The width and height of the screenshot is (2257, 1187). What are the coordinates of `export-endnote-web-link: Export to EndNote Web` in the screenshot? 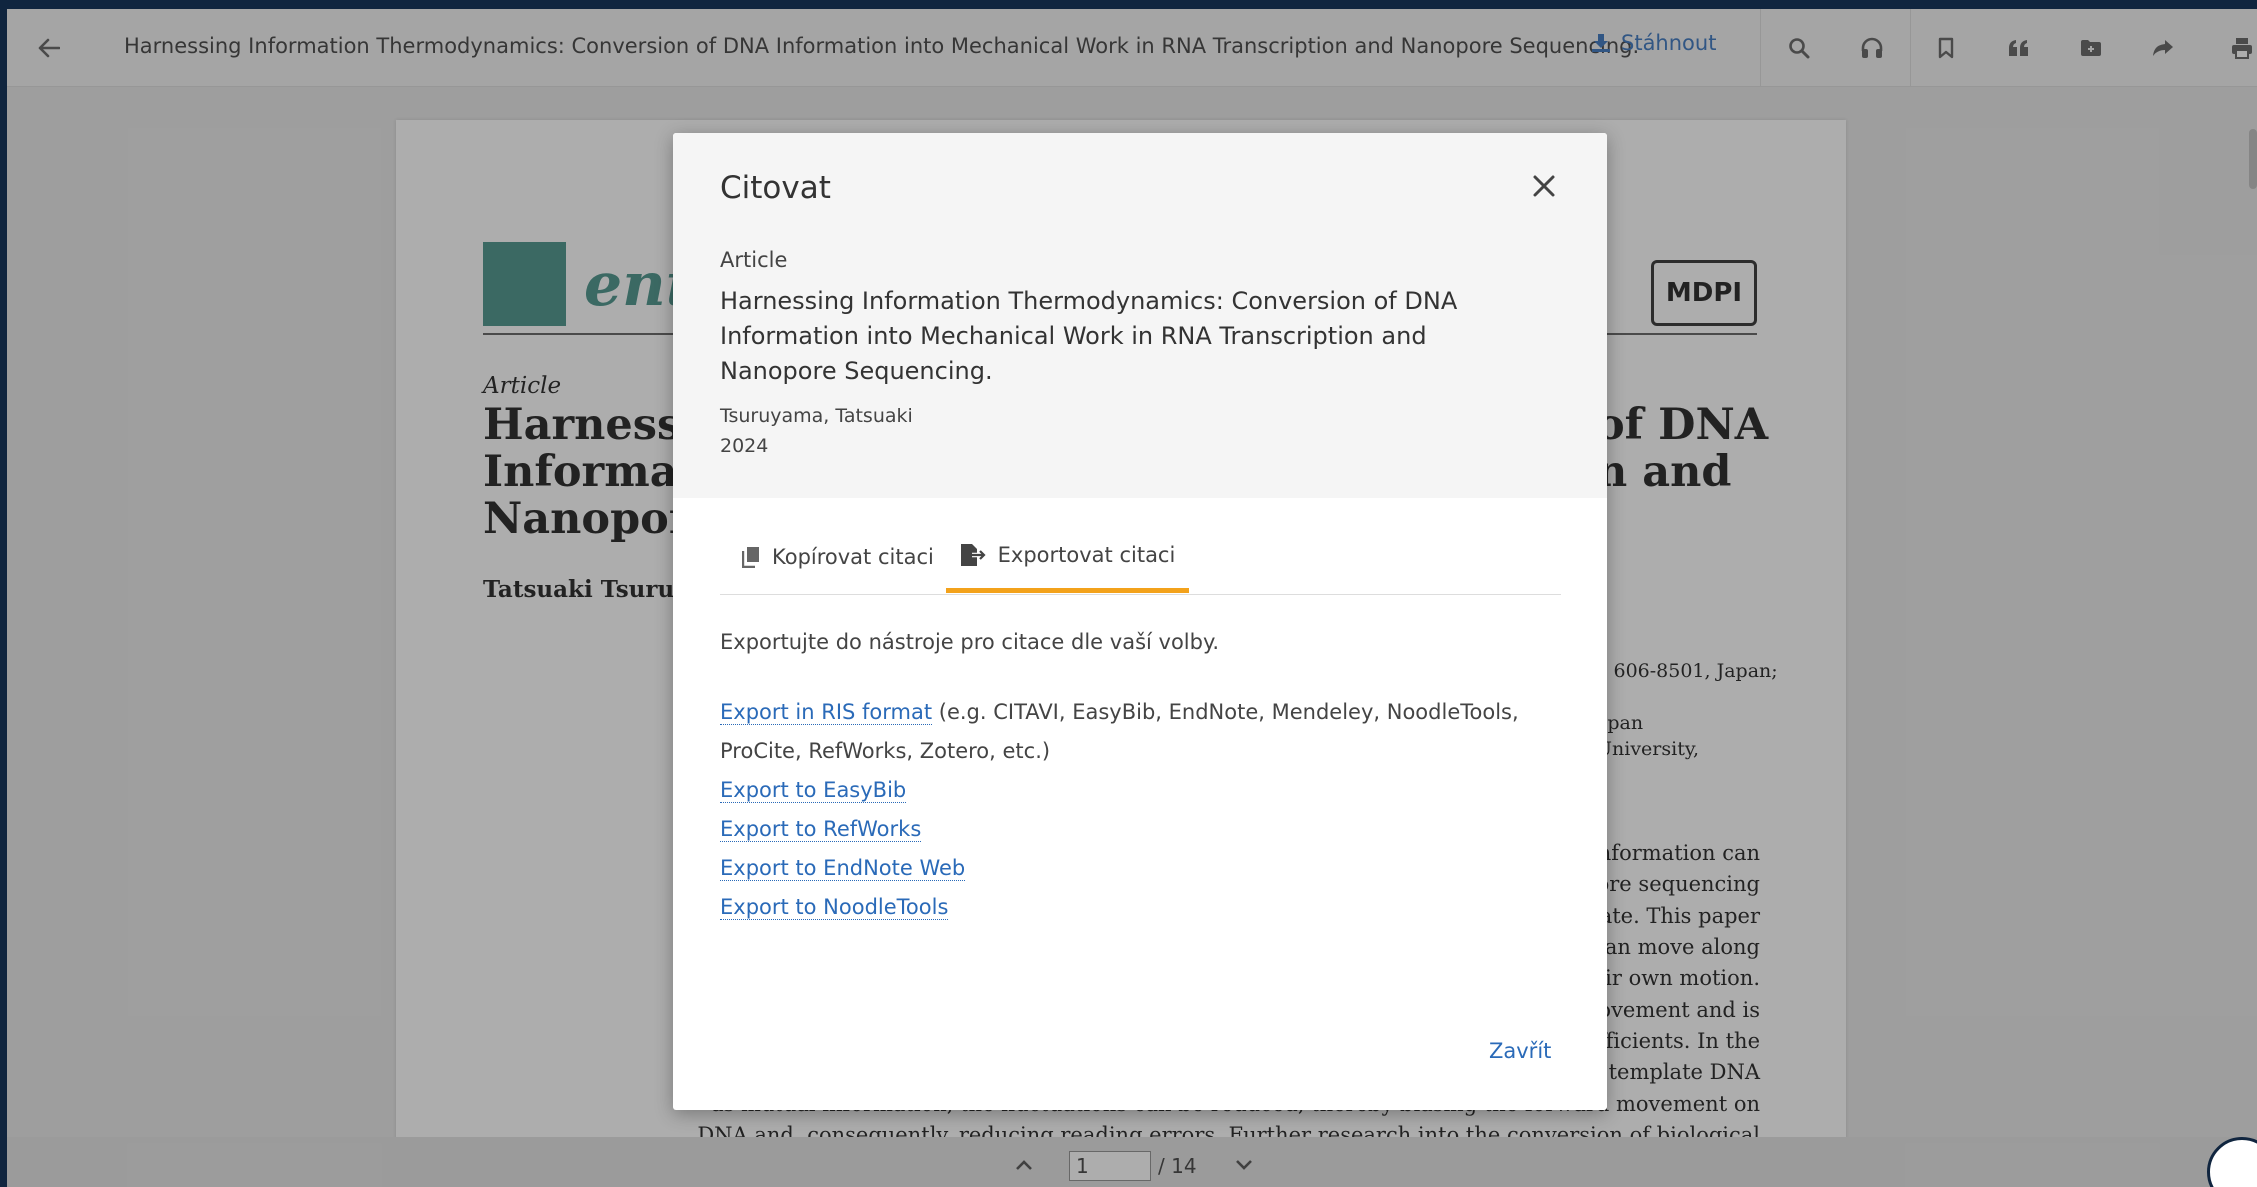 It's located at (843, 868).